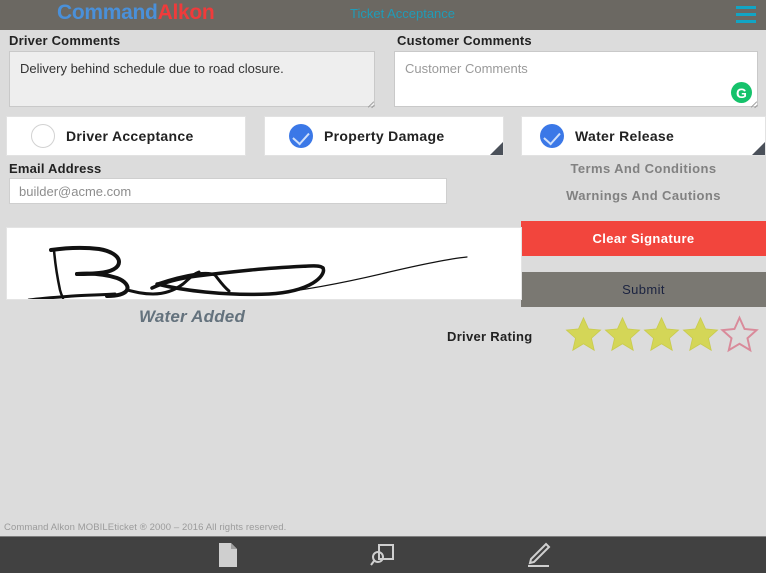  I want to click on signature-stroke, so click(247, 273).